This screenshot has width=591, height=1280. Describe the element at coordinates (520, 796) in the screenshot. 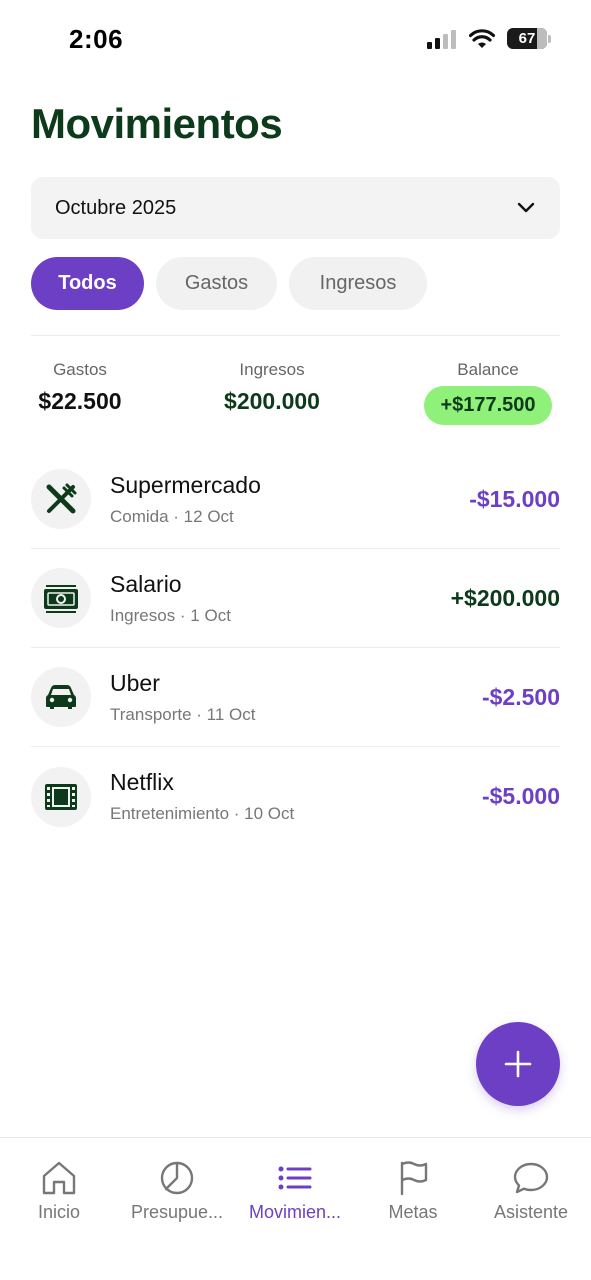

I see `transaction-amount: -$5.000` at that location.